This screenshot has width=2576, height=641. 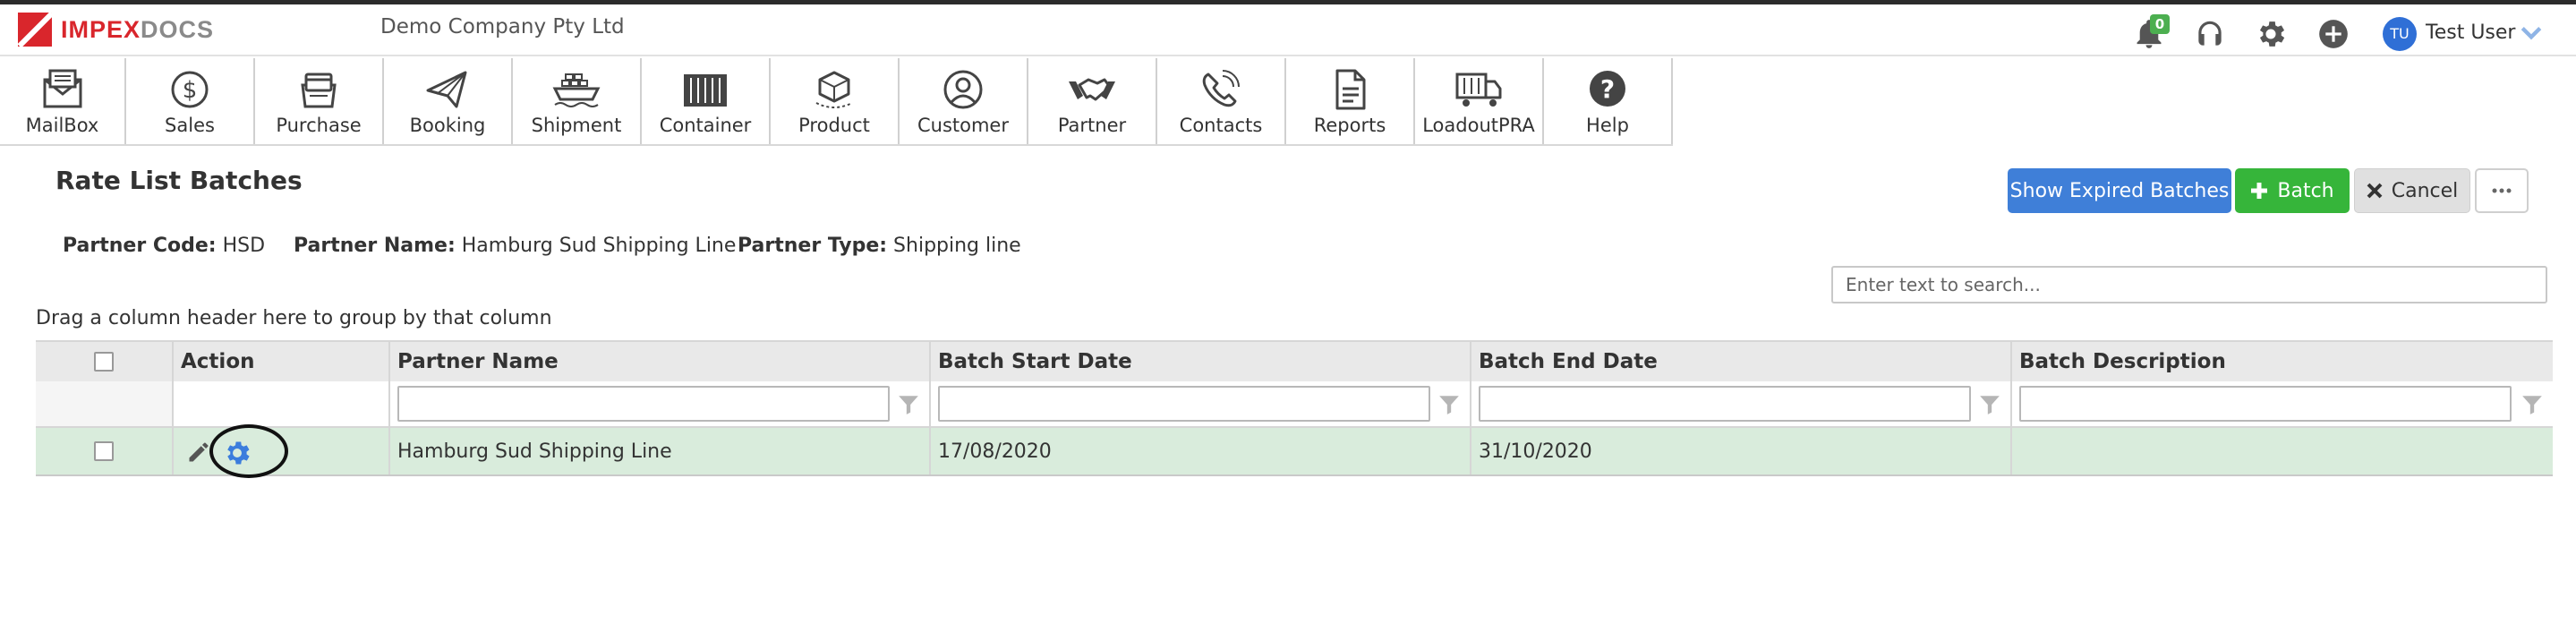 I want to click on company-name: Demo Company Pty Ltd, so click(x=502, y=26).